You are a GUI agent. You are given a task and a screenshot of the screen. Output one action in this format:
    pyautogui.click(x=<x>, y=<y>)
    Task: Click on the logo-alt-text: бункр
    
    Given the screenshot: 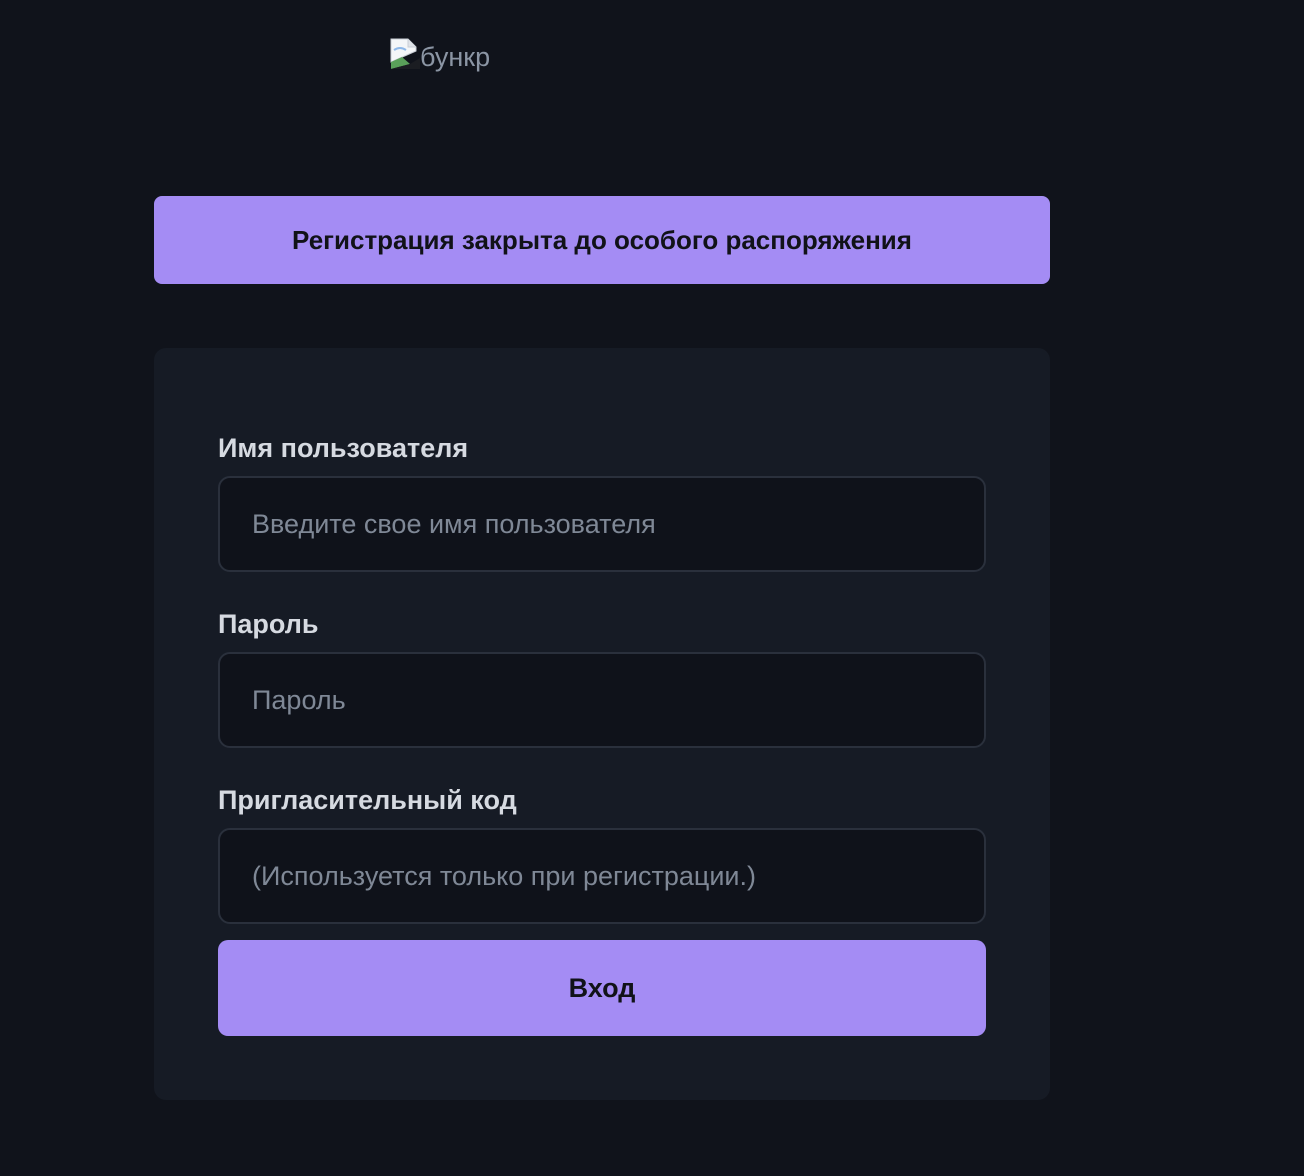 What is the action you would take?
    pyautogui.click(x=455, y=57)
    